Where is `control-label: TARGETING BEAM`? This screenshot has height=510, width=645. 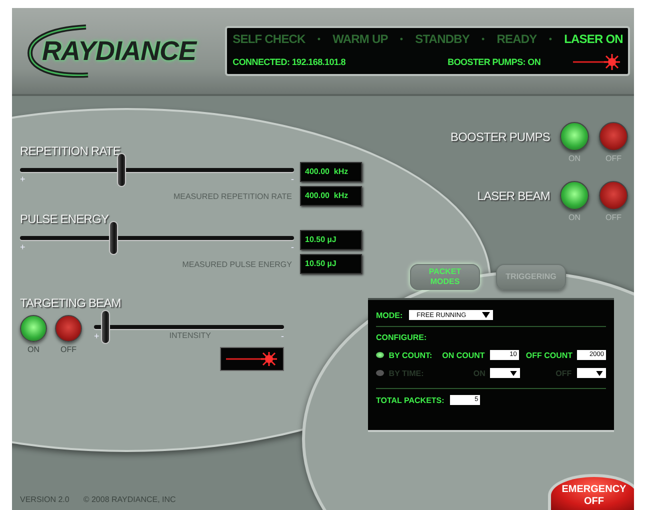 control-label: TARGETING BEAM is located at coordinates (70, 303).